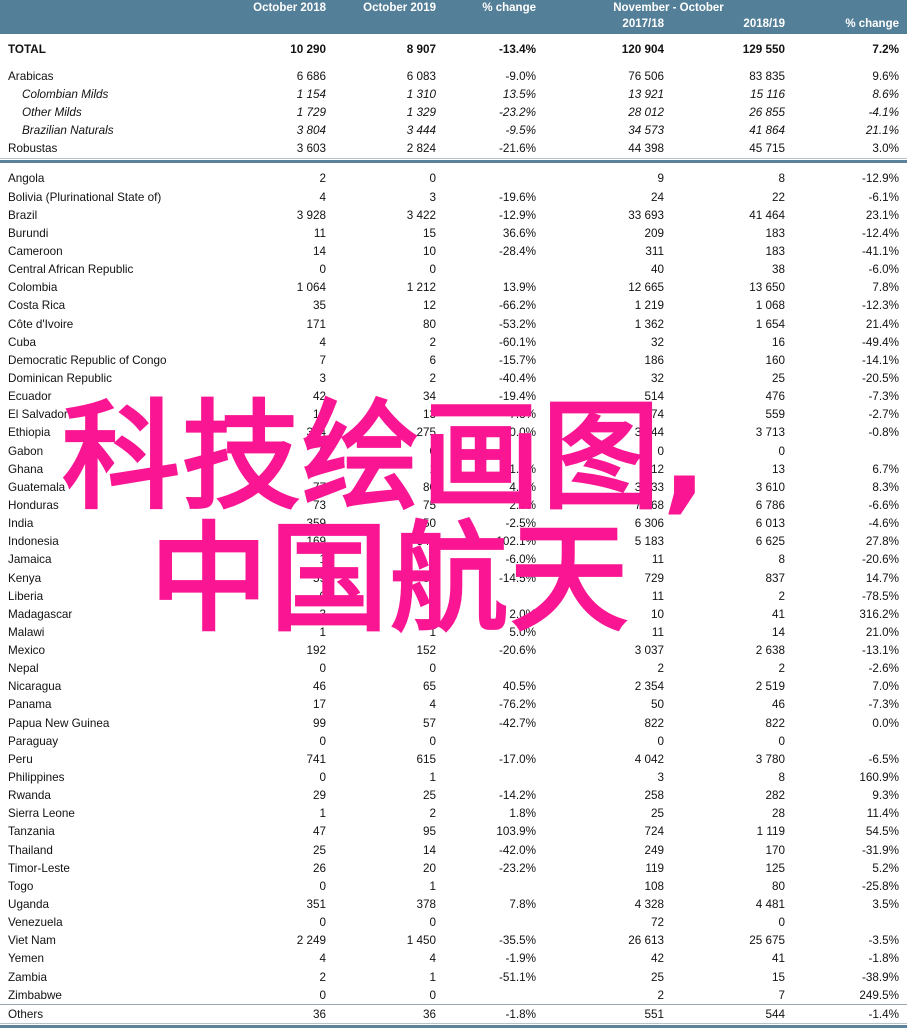 The height and width of the screenshot is (1028, 907). Describe the element at coordinates (27, 651) in the screenshot. I see `row-label: Mexico` at that location.